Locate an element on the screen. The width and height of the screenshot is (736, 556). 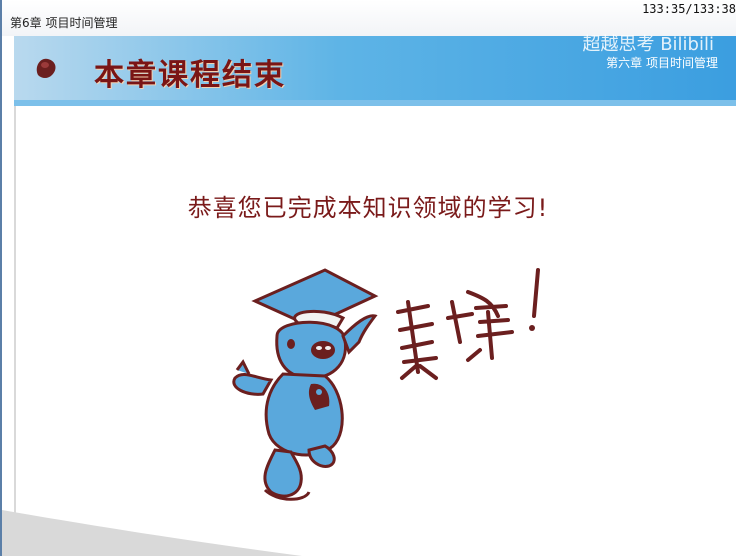
left-rule is located at coordinates (15, 316).